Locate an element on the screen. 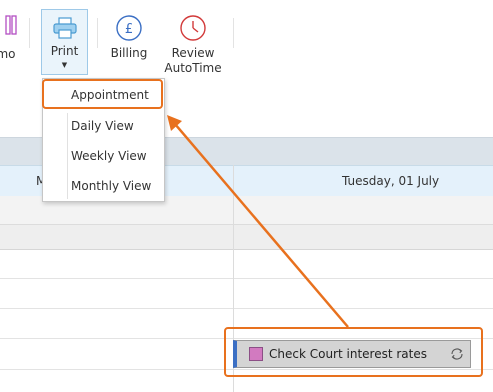 The width and height of the screenshot is (493, 392). billing-button: £ Billing is located at coordinates (129, 35).